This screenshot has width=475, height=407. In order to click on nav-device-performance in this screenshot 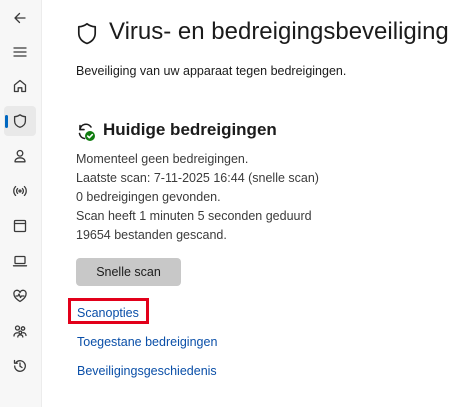, I will do `click(20, 296)`.